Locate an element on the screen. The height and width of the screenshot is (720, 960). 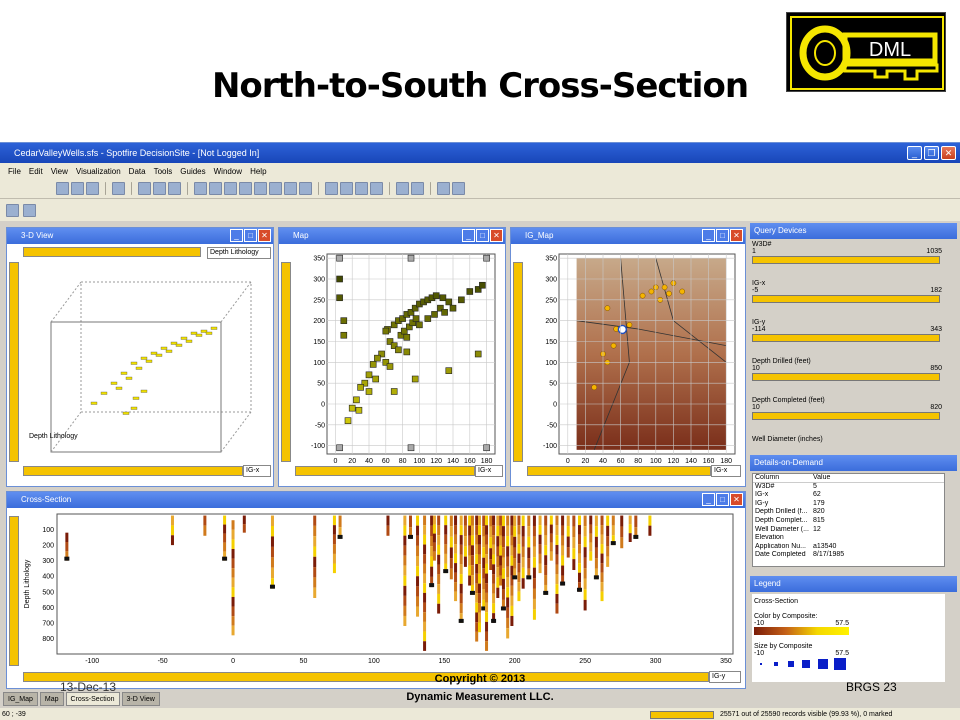
3d-plot-icon is located at coordinates (215, 188).